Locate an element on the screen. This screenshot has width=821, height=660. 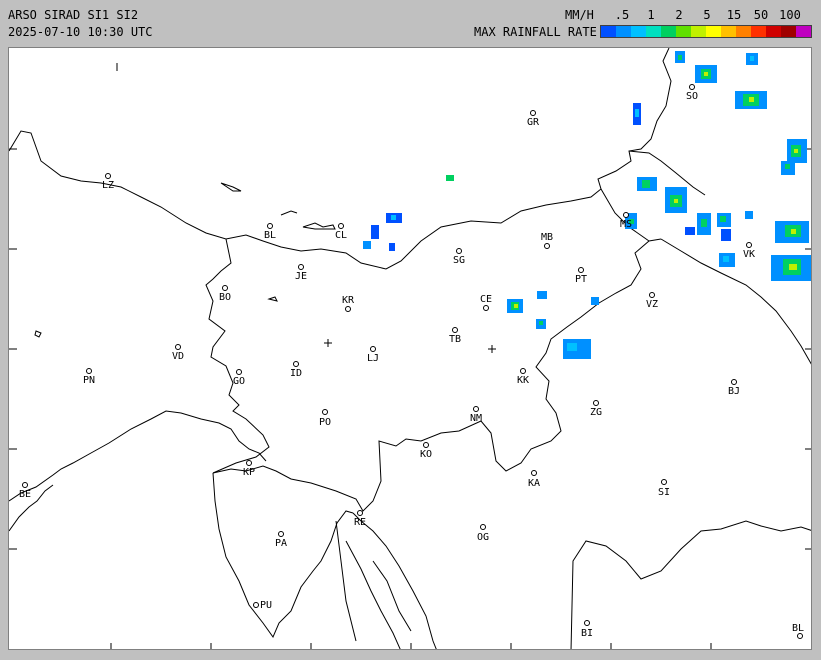
legend-tick: 2 is located at coordinates (679, 15).